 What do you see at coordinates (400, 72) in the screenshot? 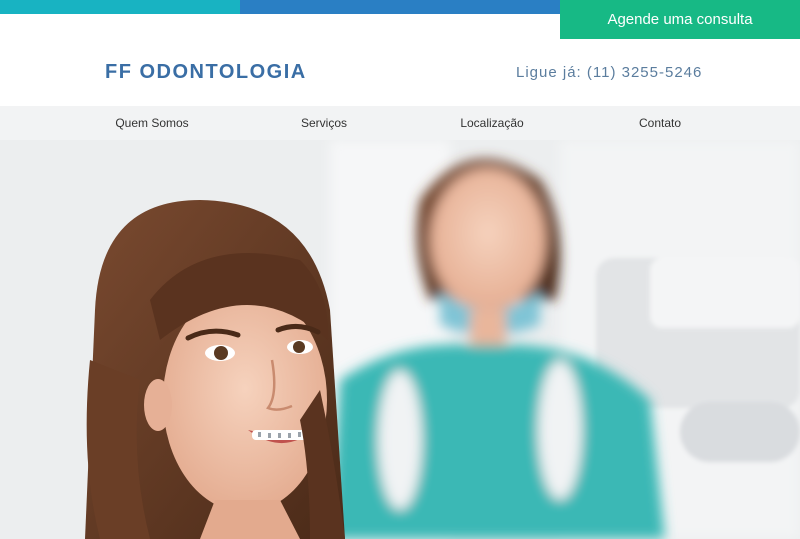
I see `site-header: FF ODONTOLOGIA Ligue já: (11) 3255-5246` at bounding box center [400, 72].